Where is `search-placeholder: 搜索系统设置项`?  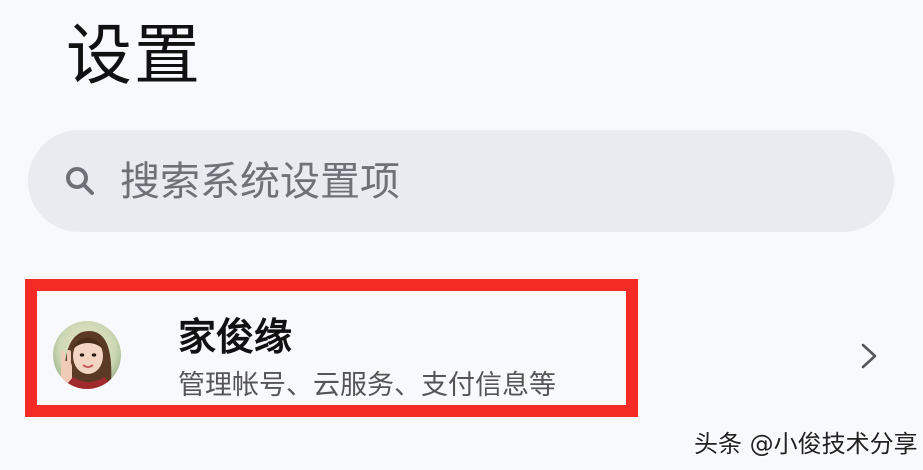
search-placeholder: 搜索系统设置项 is located at coordinates (260, 182).